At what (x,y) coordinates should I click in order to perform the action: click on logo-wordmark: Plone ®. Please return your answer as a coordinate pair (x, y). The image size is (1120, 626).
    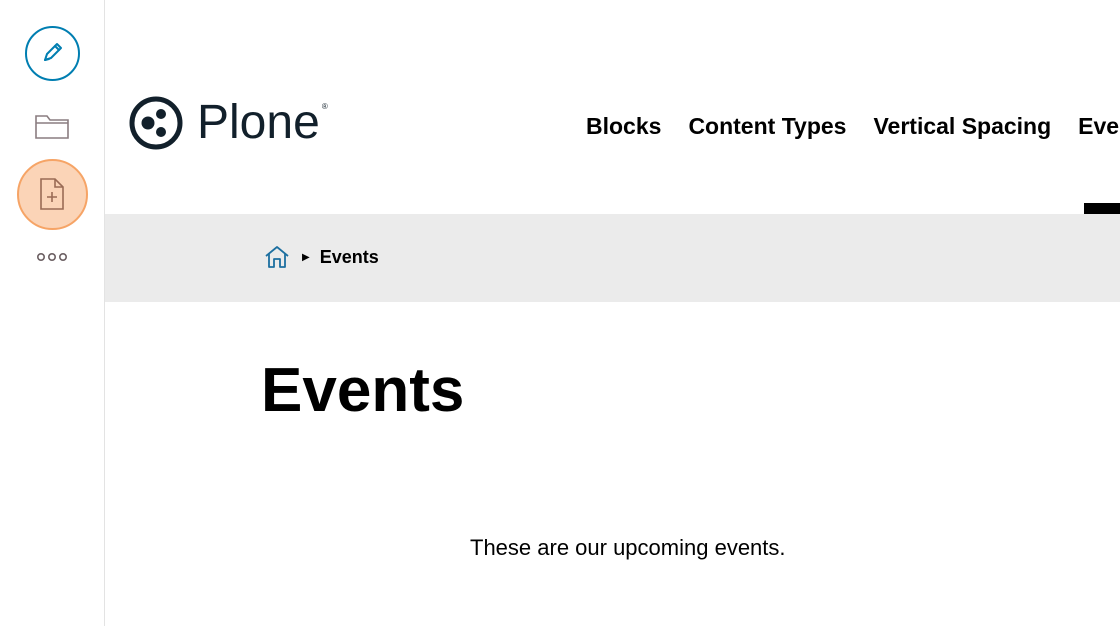
    Looking at the image, I should click on (262, 122).